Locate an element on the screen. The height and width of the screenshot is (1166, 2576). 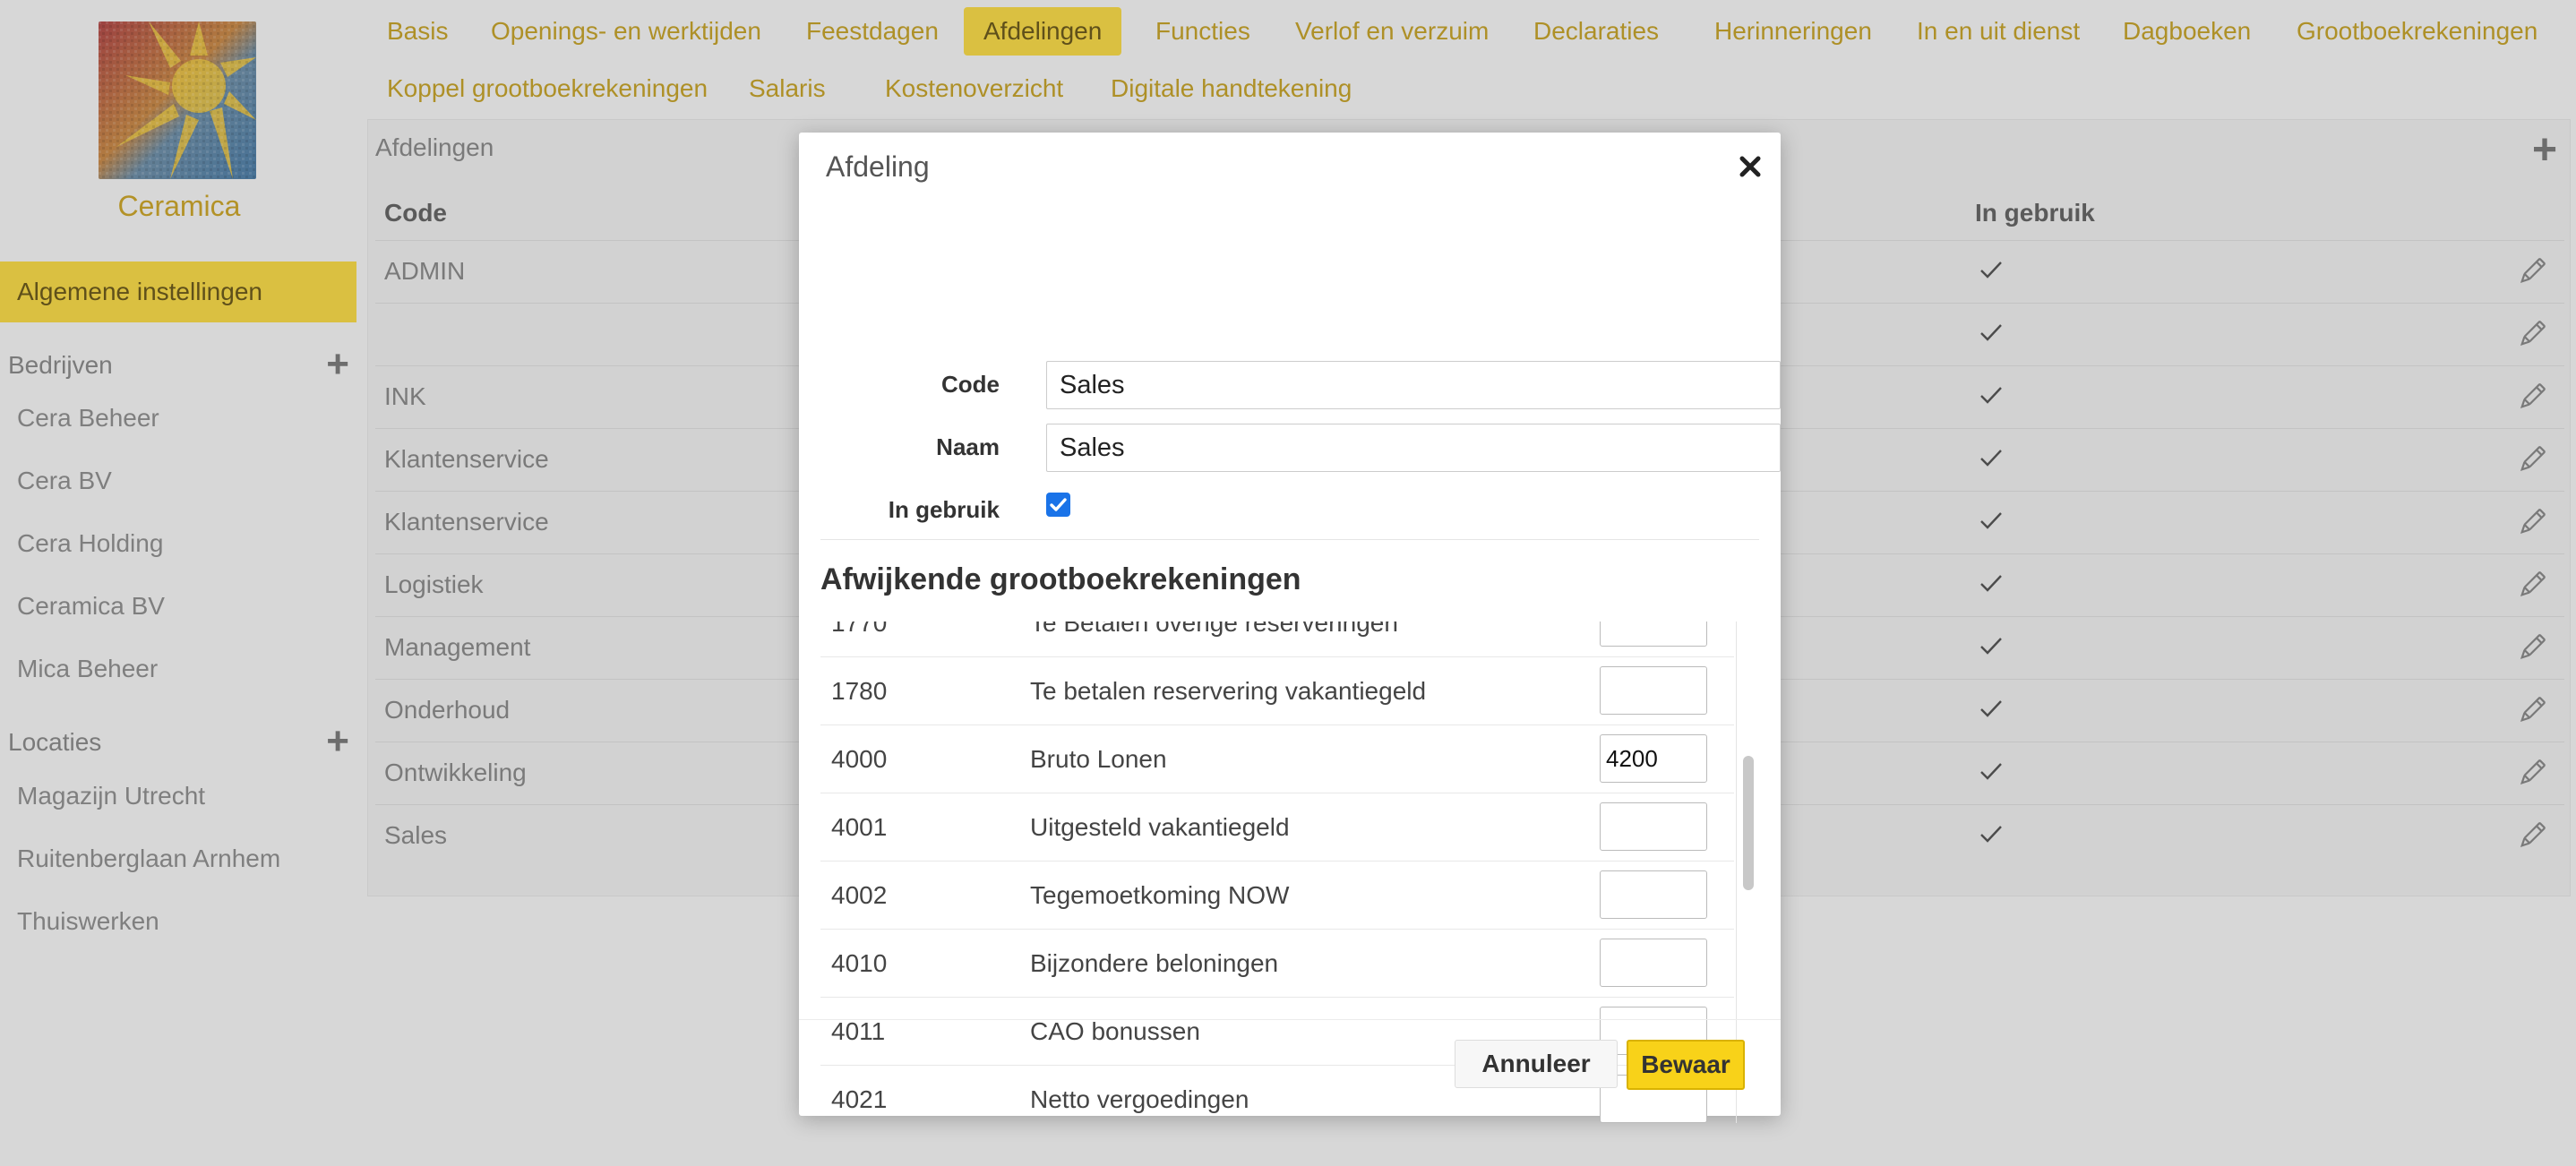
account-row: 4002 Tegemoetkoming NOW is located at coordinates (1277, 896).